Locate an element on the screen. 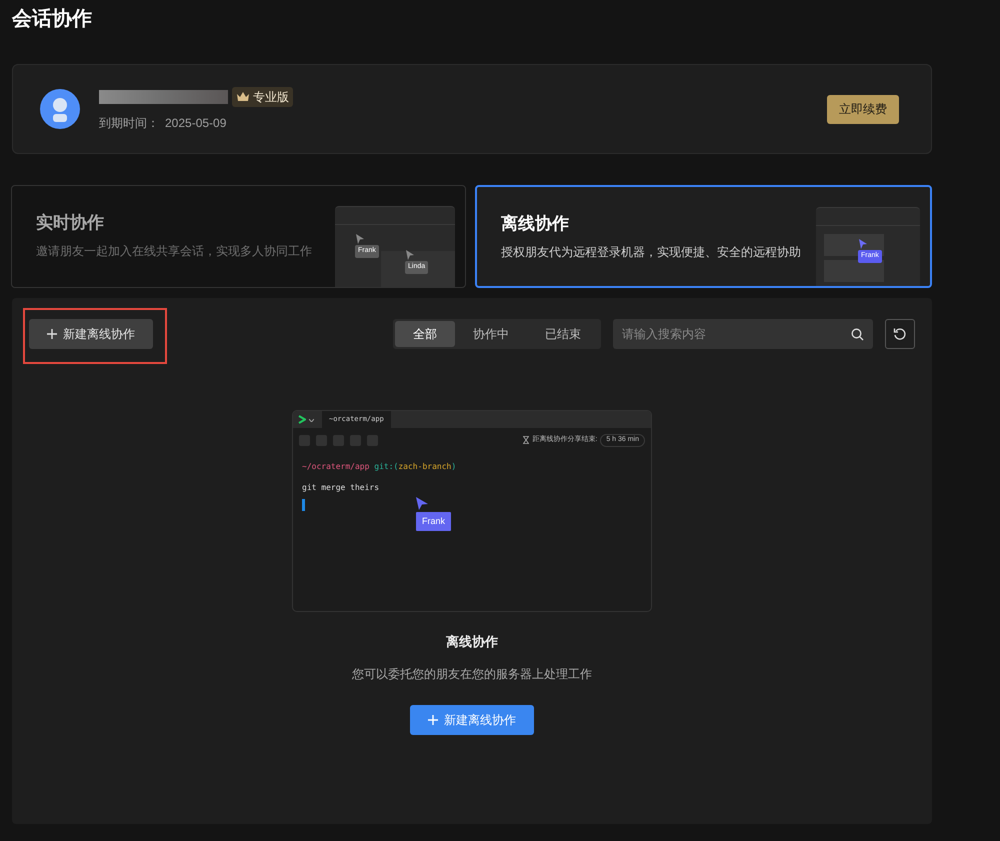 The width and height of the screenshot is (1000, 841). empty-state-title: 离线协作 is located at coordinates (472, 642).